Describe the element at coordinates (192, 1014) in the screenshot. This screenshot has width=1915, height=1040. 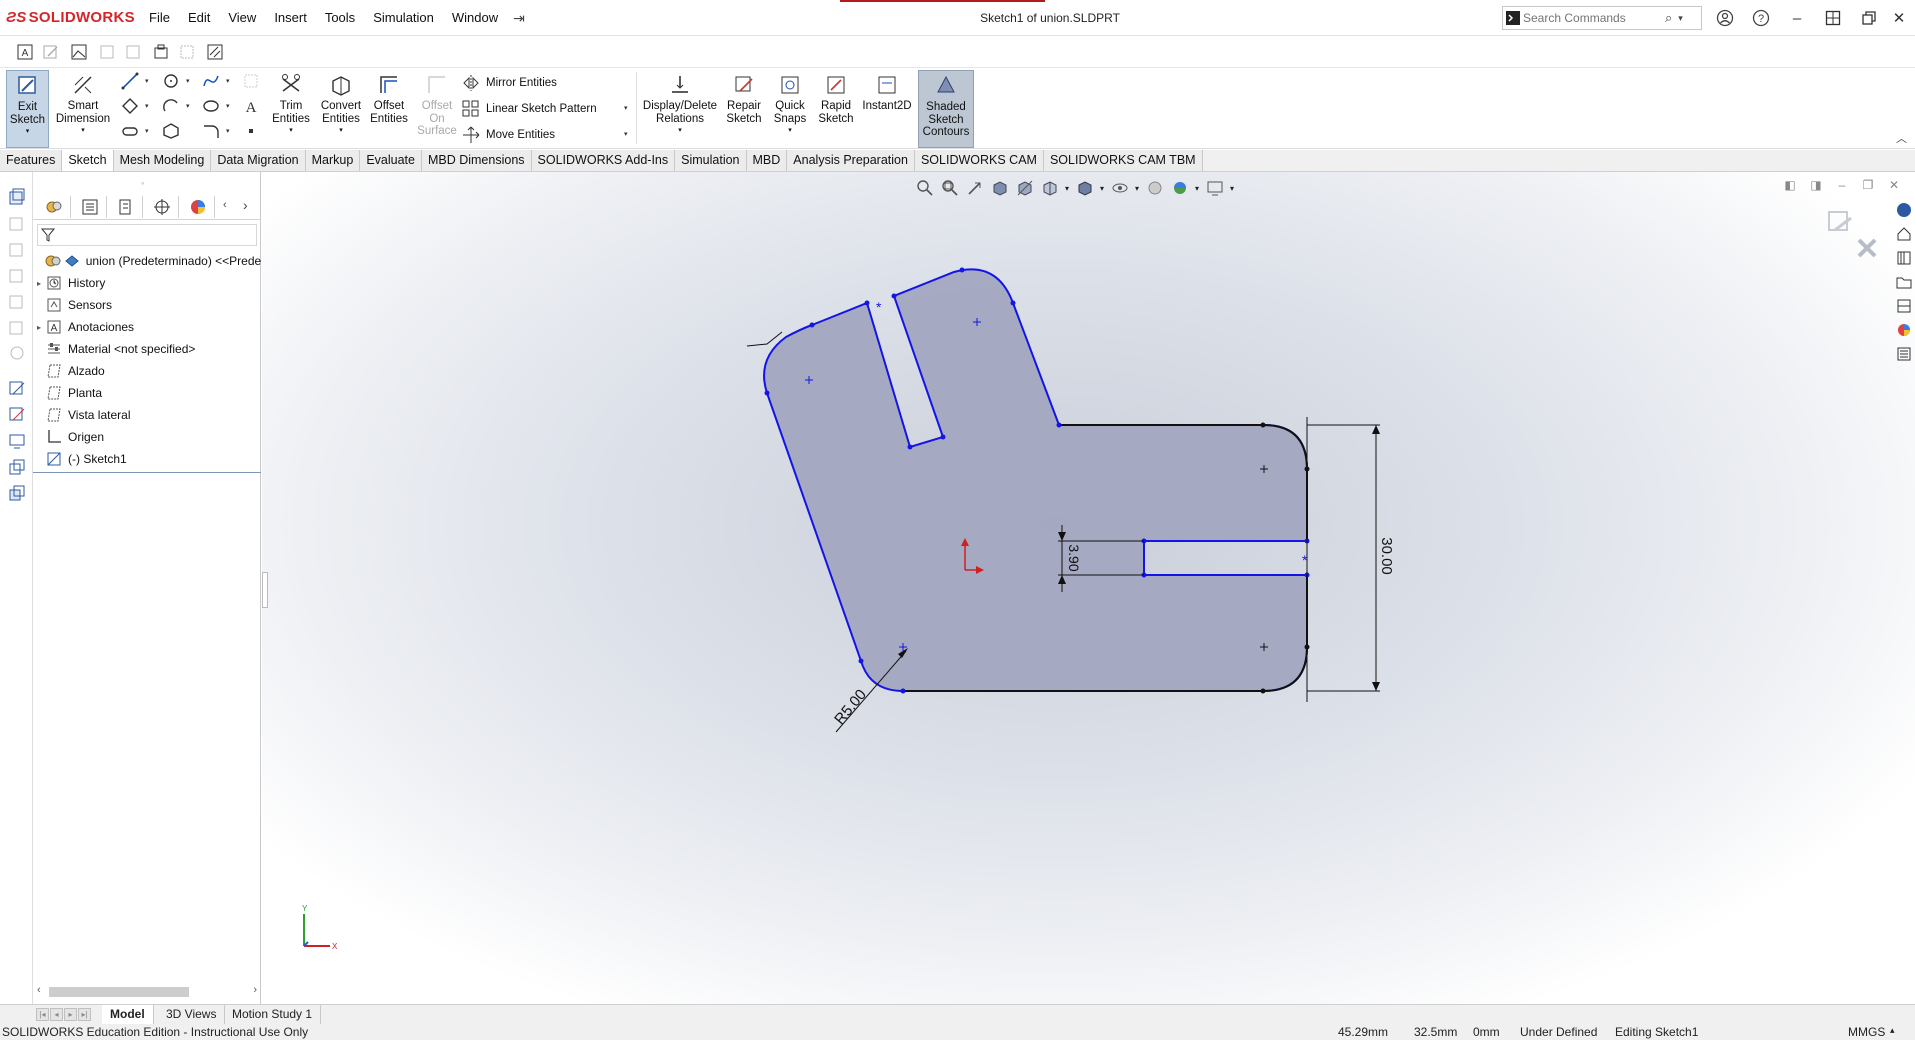
I see `tab-3d-views: 3D Views` at that location.